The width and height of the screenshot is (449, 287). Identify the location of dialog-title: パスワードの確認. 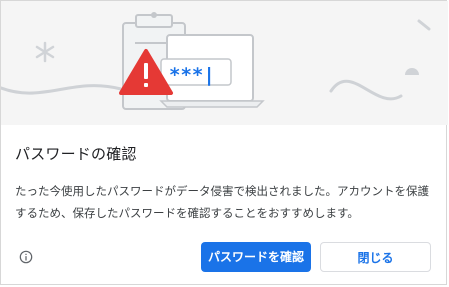
(76, 154).